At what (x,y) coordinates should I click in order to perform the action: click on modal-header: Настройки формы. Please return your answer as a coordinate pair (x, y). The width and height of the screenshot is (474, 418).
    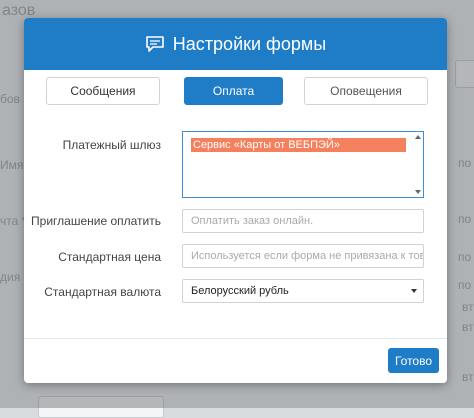
    Looking at the image, I should click on (235, 44).